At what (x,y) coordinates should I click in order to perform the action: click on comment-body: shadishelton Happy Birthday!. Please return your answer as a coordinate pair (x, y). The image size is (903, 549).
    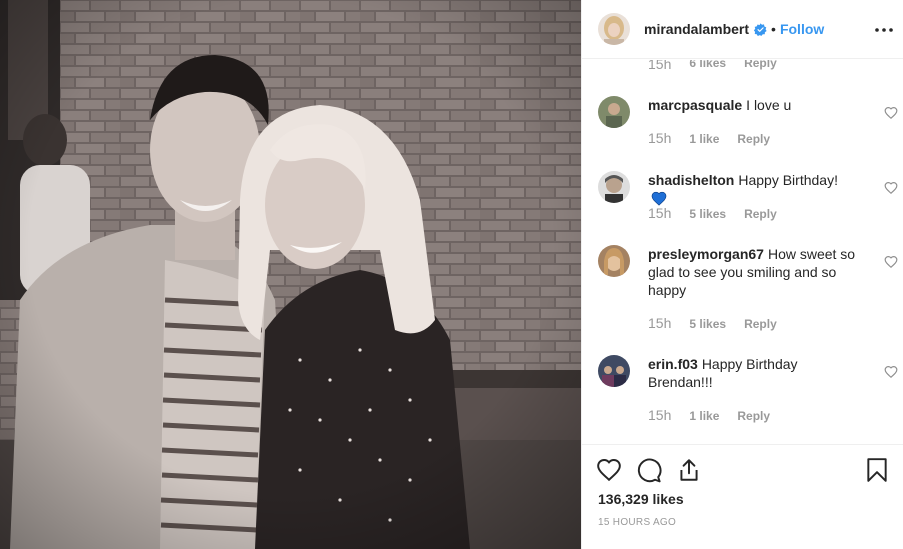
    Looking at the image, I should click on (753, 189).